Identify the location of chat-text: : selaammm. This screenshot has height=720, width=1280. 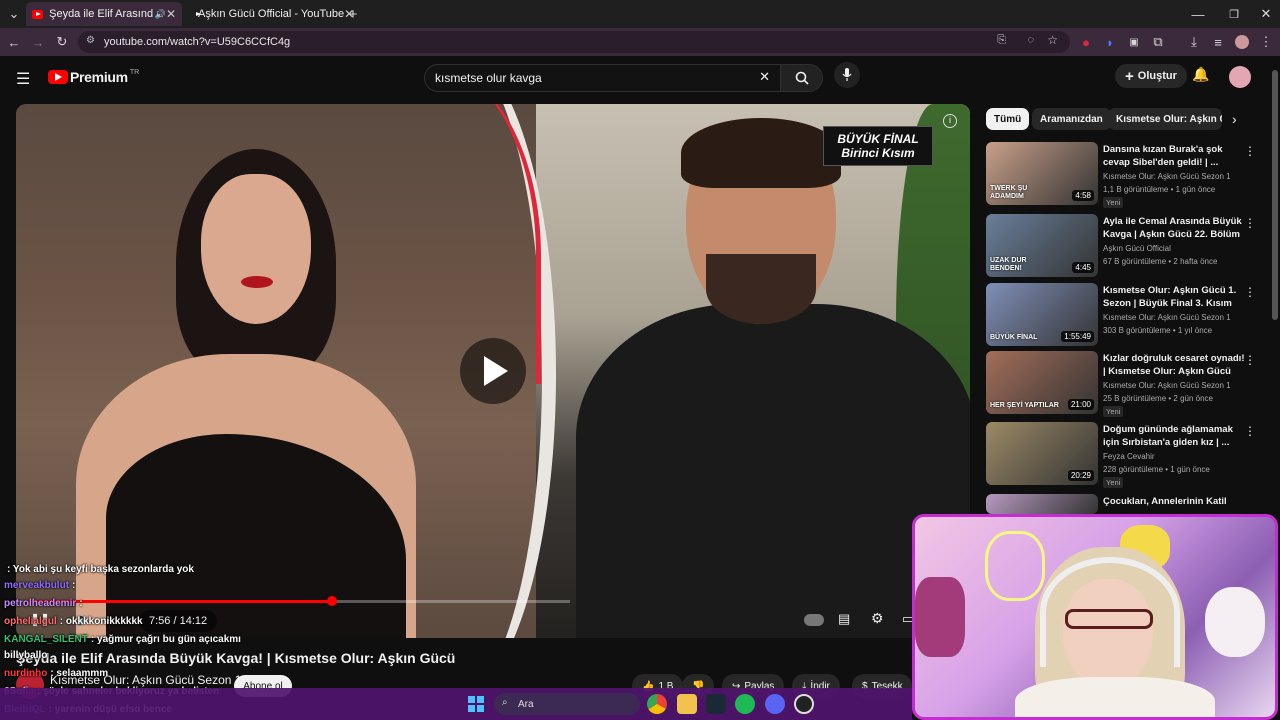
(79, 673).